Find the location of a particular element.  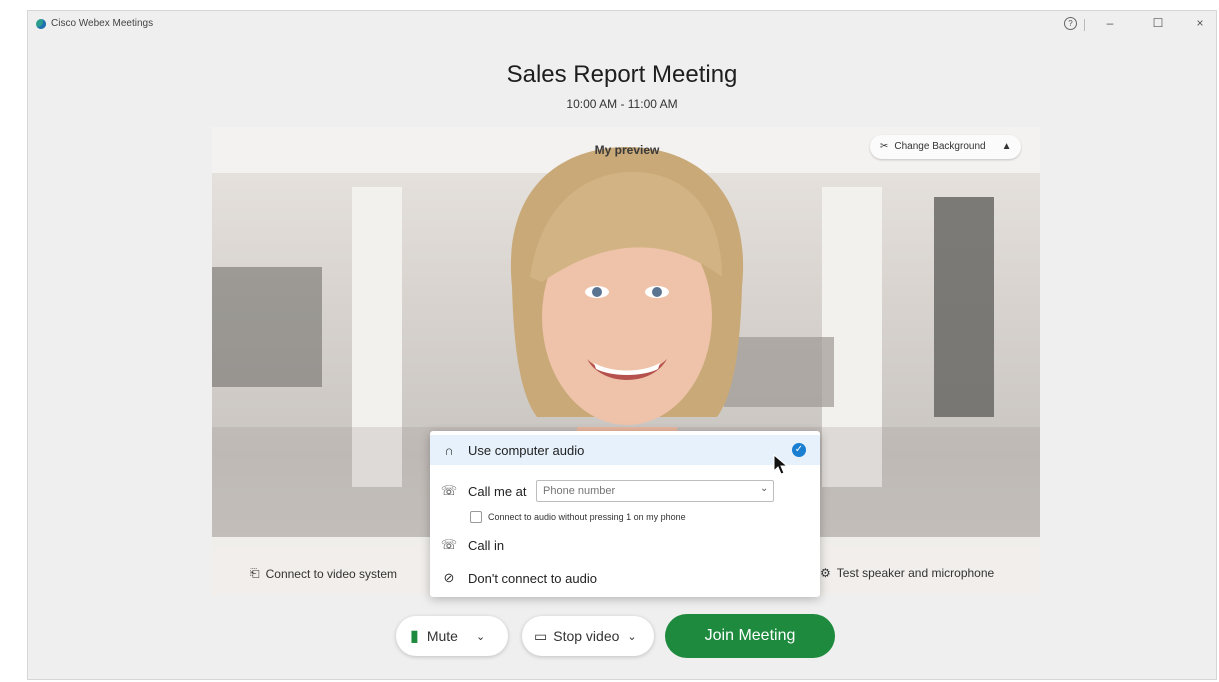

microphone-icon: ▮ is located at coordinates (414, 636).